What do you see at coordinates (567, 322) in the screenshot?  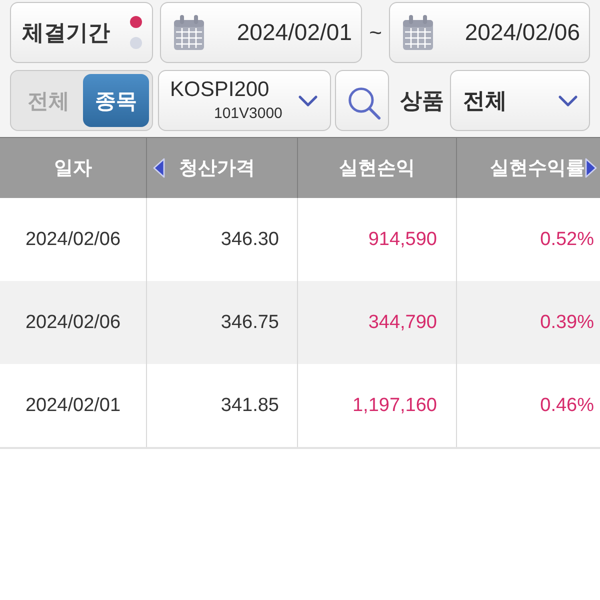 I see `table-cell-text: 0.39%` at bounding box center [567, 322].